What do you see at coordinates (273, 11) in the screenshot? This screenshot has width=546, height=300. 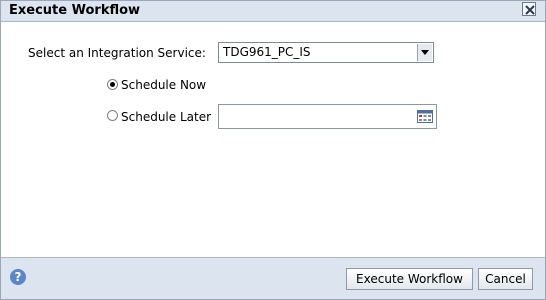 I see `dialog-titlebar: Execute Workflow` at bounding box center [273, 11].